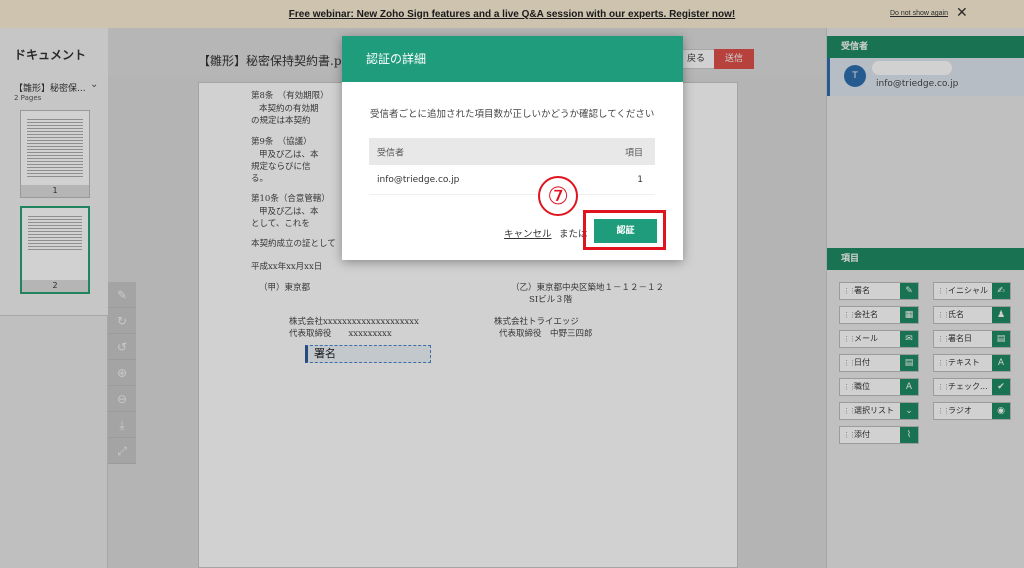 This screenshot has height=568, width=1024. I want to click on table-header: 受信者 項目, so click(512, 151).